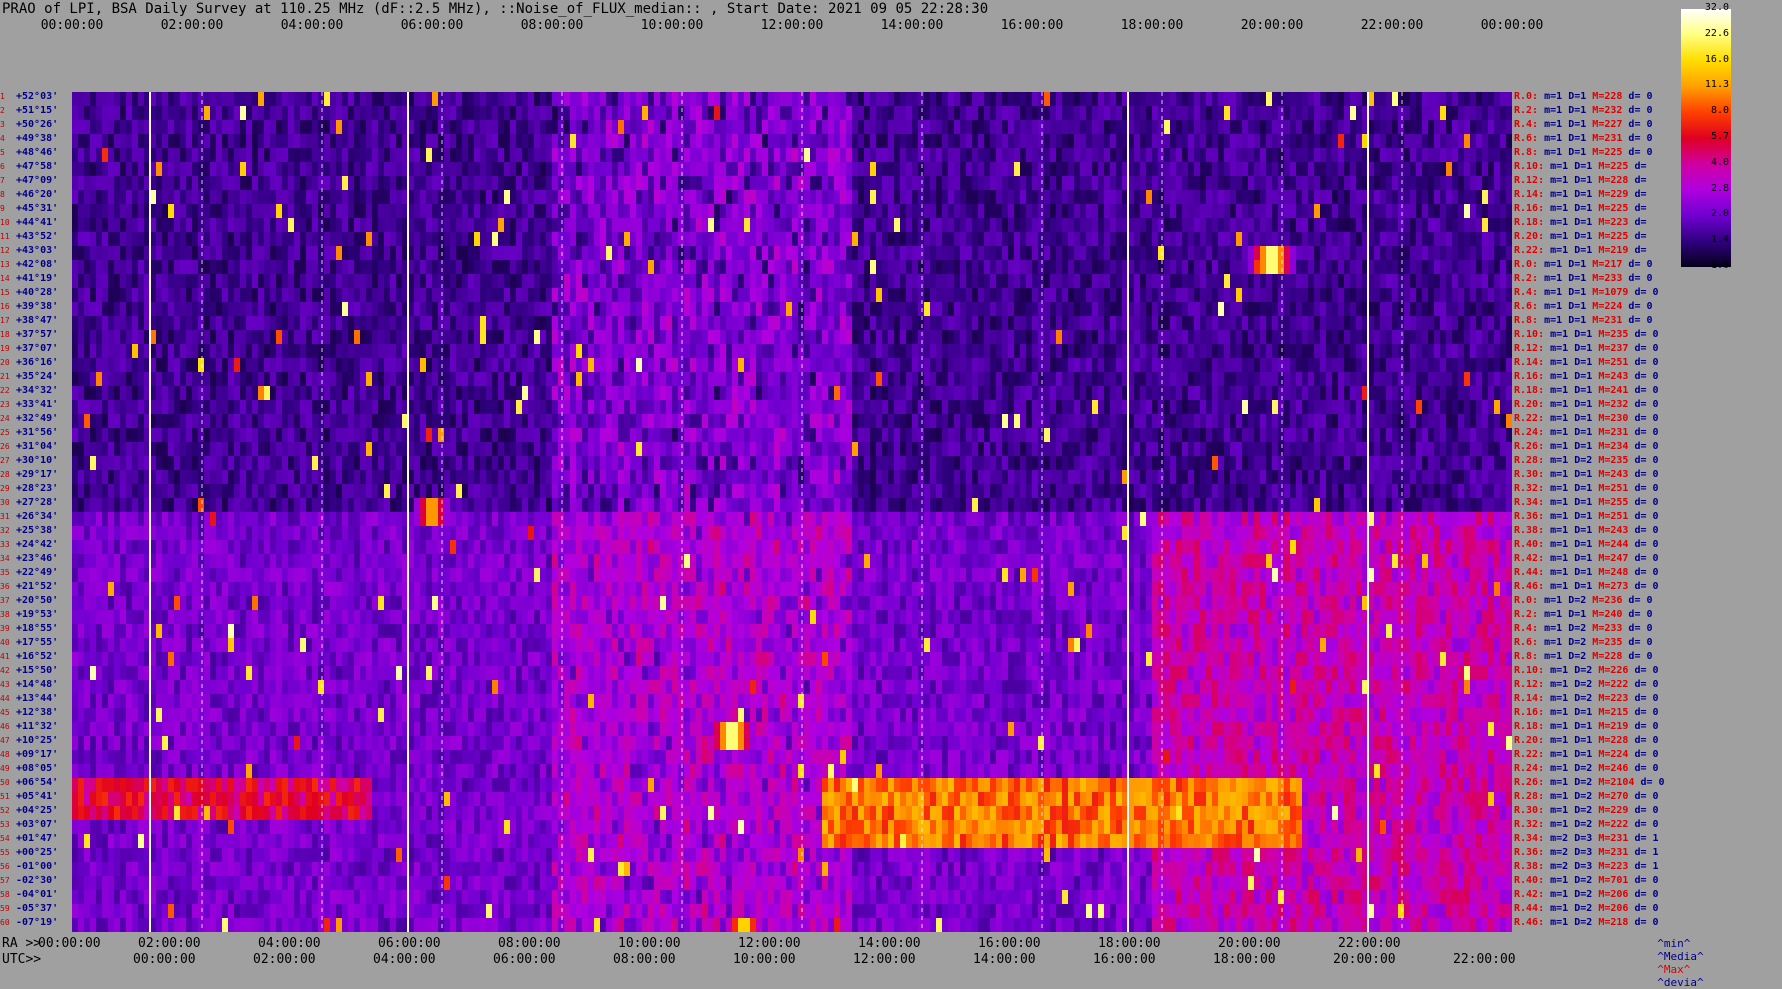 The width and height of the screenshot is (1782, 989). What do you see at coordinates (29, 628) in the screenshot?
I see `beam-label: 39 +18°55'` at bounding box center [29, 628].